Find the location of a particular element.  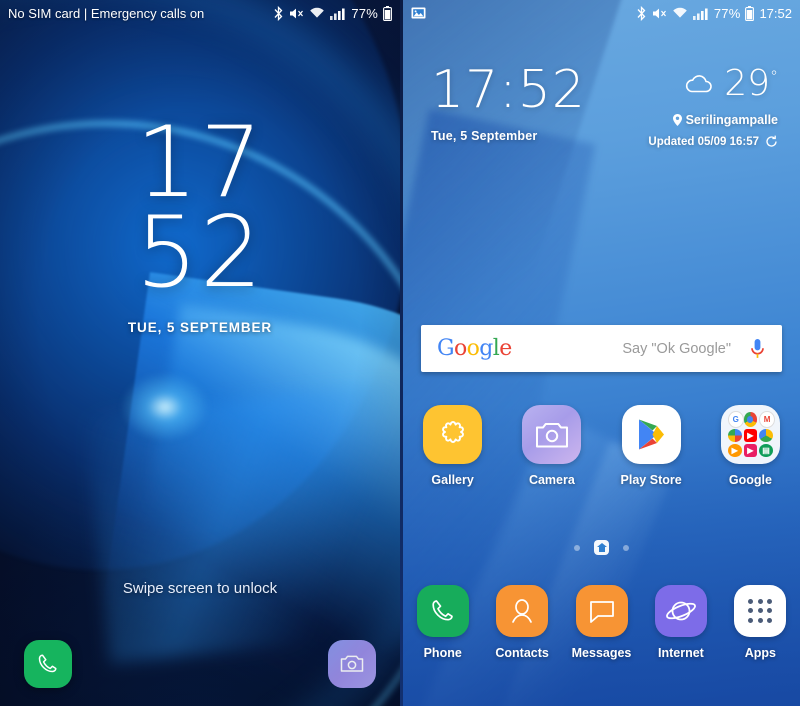

google-logo-letter-1: o is located at coordinates (460, 348).